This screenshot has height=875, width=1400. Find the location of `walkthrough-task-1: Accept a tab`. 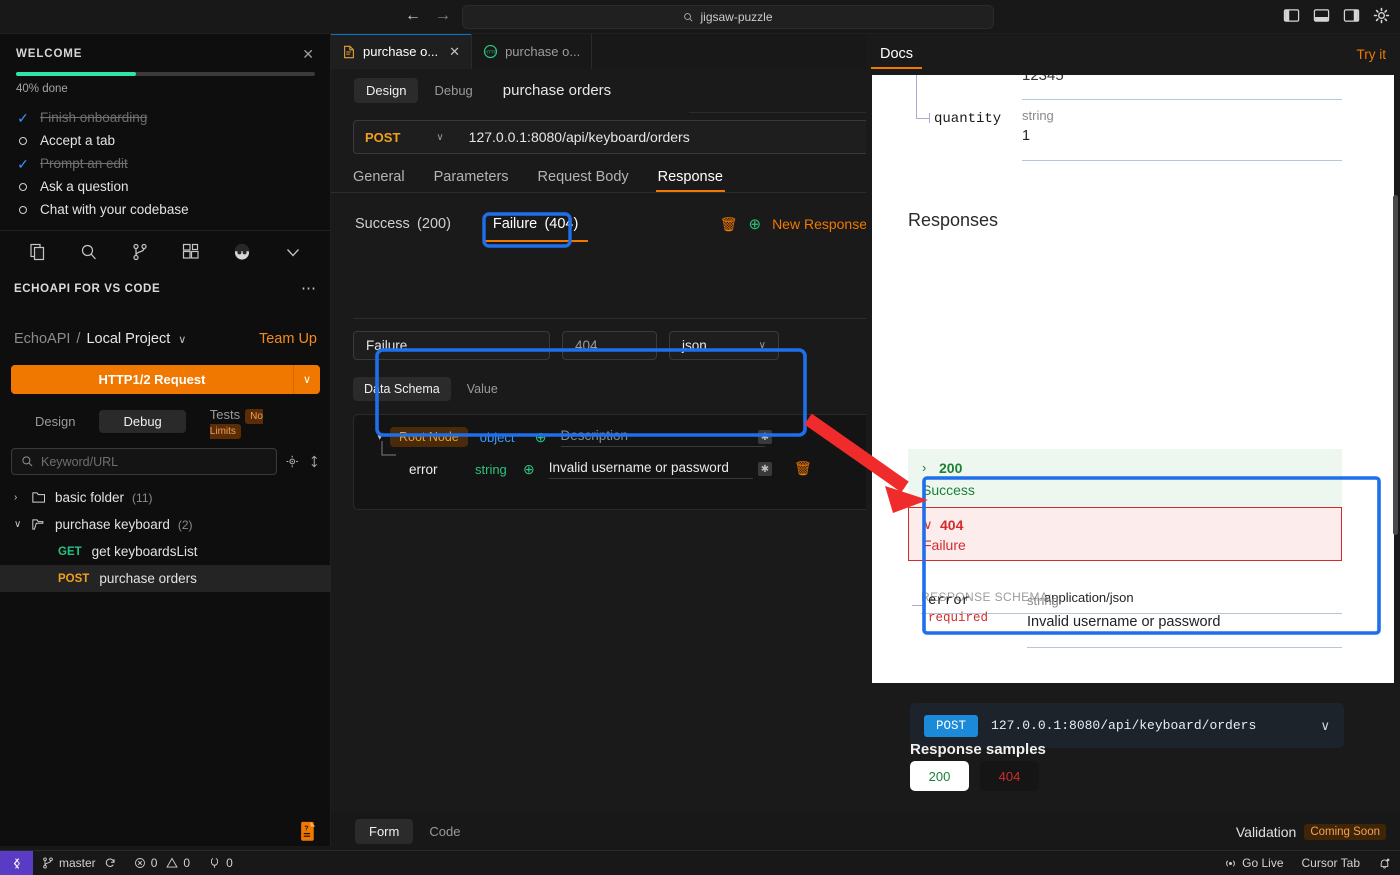

walkthrough-task-1: Accept a tab is located at coordinates (165, 140).